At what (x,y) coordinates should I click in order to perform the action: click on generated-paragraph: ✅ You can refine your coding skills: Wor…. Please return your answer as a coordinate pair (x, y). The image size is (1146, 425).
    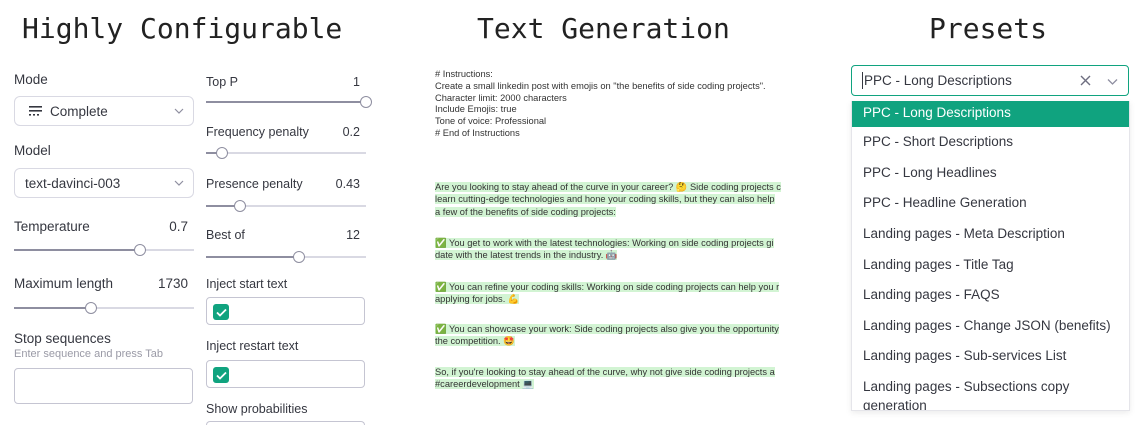
    Looking at the image, I should click on (613, 293).